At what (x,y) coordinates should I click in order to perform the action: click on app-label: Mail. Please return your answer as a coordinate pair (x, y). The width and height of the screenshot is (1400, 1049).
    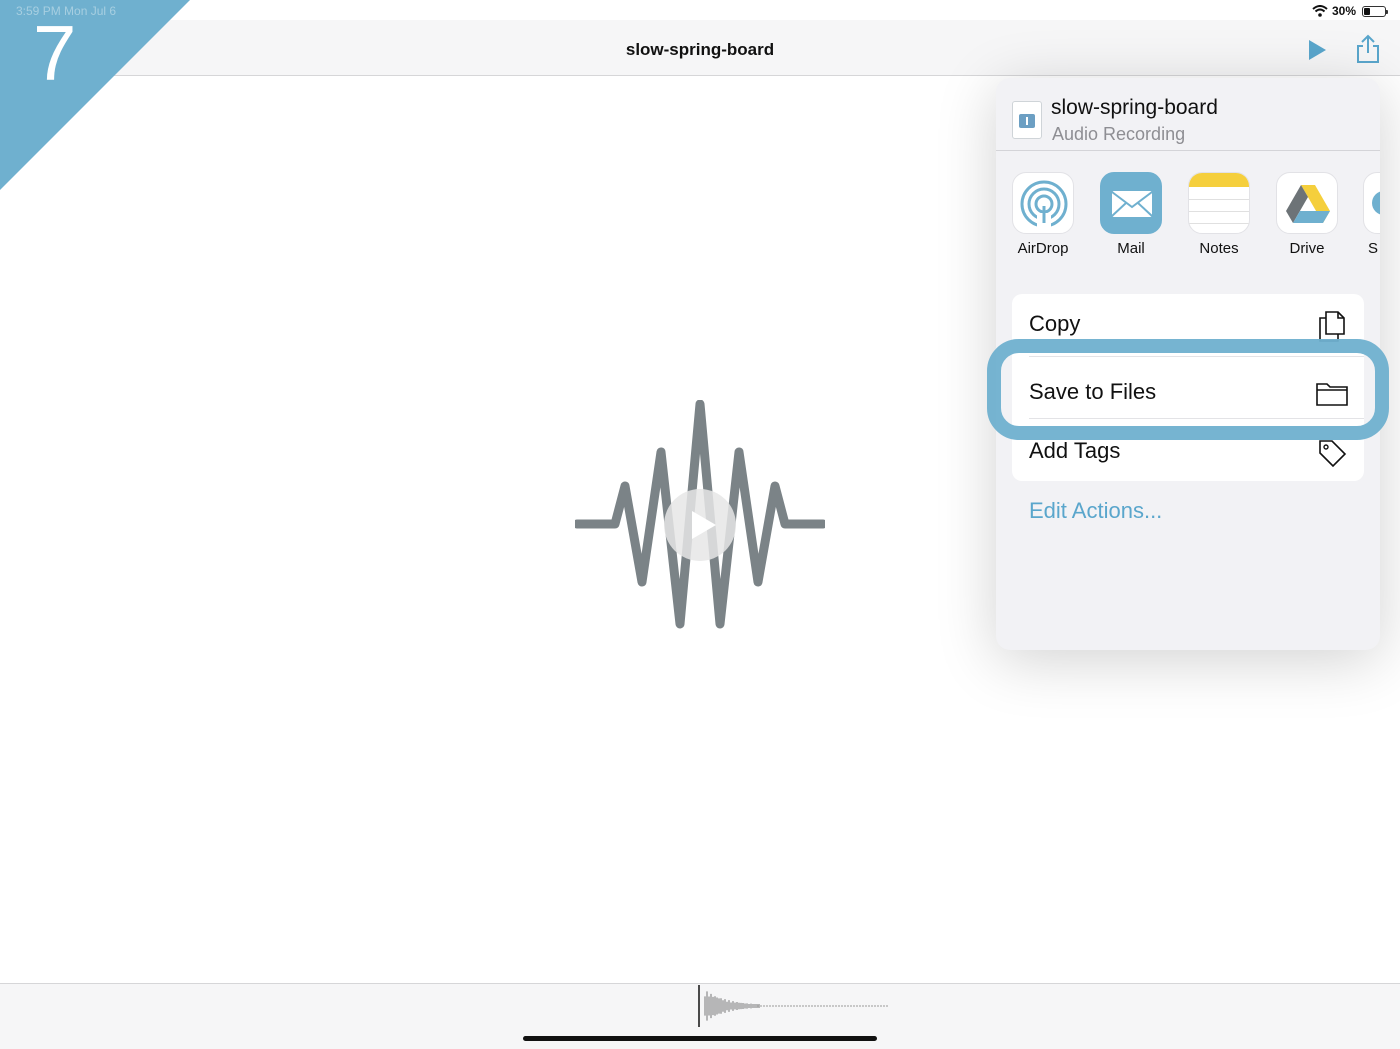
    Looking at the image, I should click on (1131, 248).